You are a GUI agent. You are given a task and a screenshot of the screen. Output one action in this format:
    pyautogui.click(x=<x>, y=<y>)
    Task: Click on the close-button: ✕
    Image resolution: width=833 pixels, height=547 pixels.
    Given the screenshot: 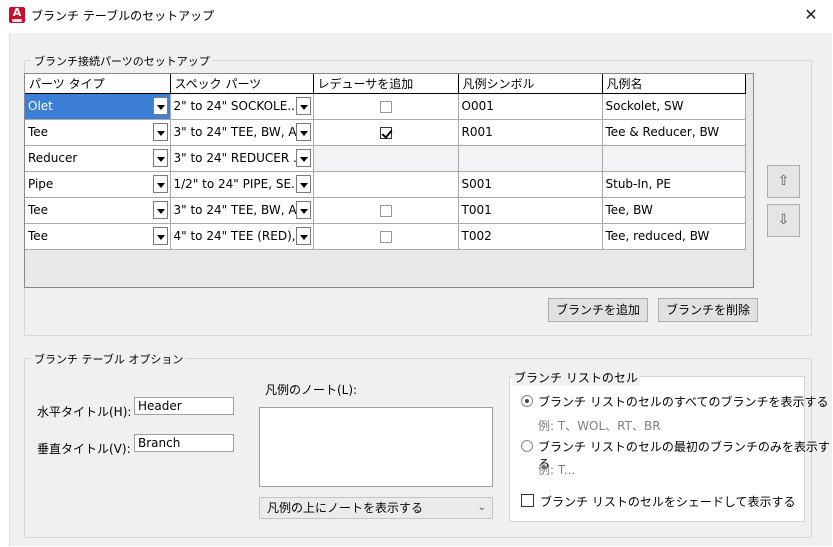 What is the action you would take?
    pyautogui.click(x=811, y=15)
    